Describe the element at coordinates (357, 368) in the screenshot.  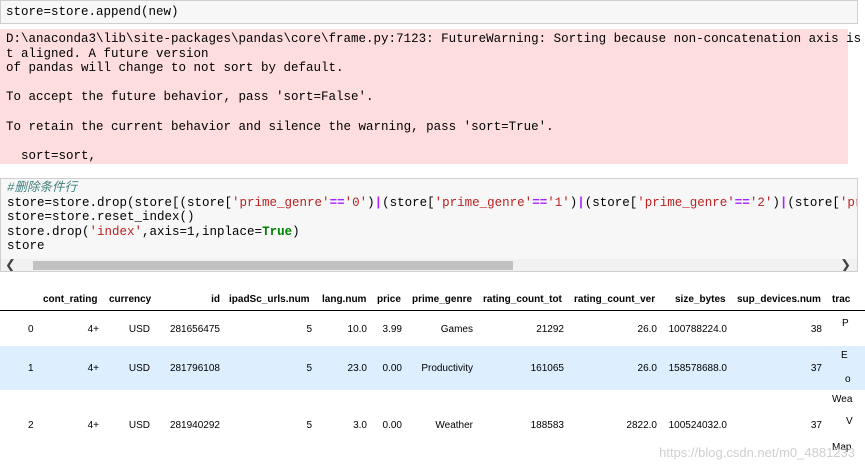
I see `table-cell: 23.0` at that location.